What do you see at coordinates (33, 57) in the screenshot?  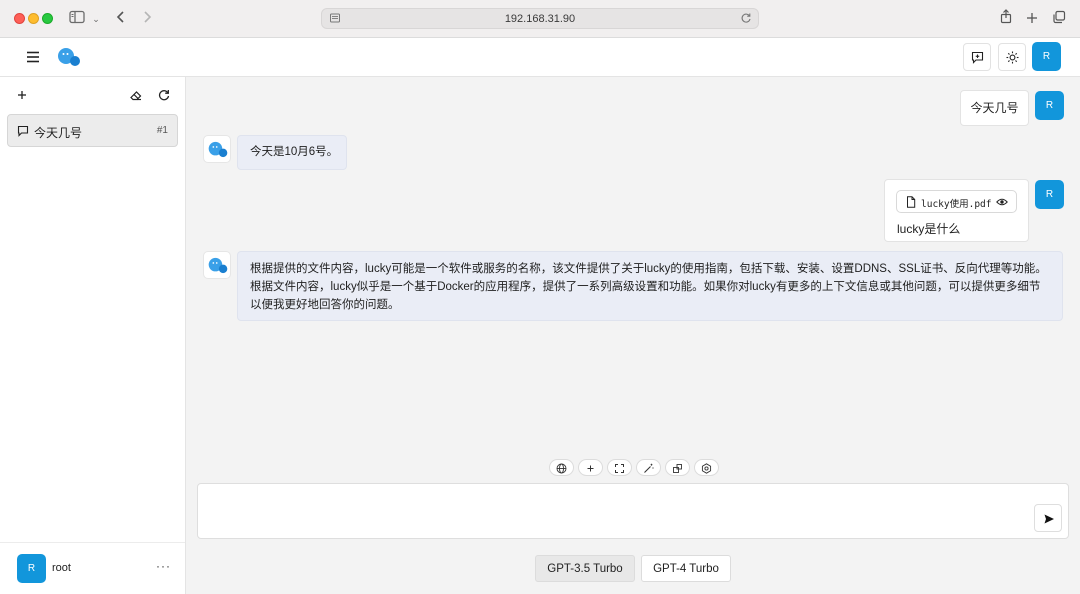 I see `menu-icon` at bounding box center [33, 57].